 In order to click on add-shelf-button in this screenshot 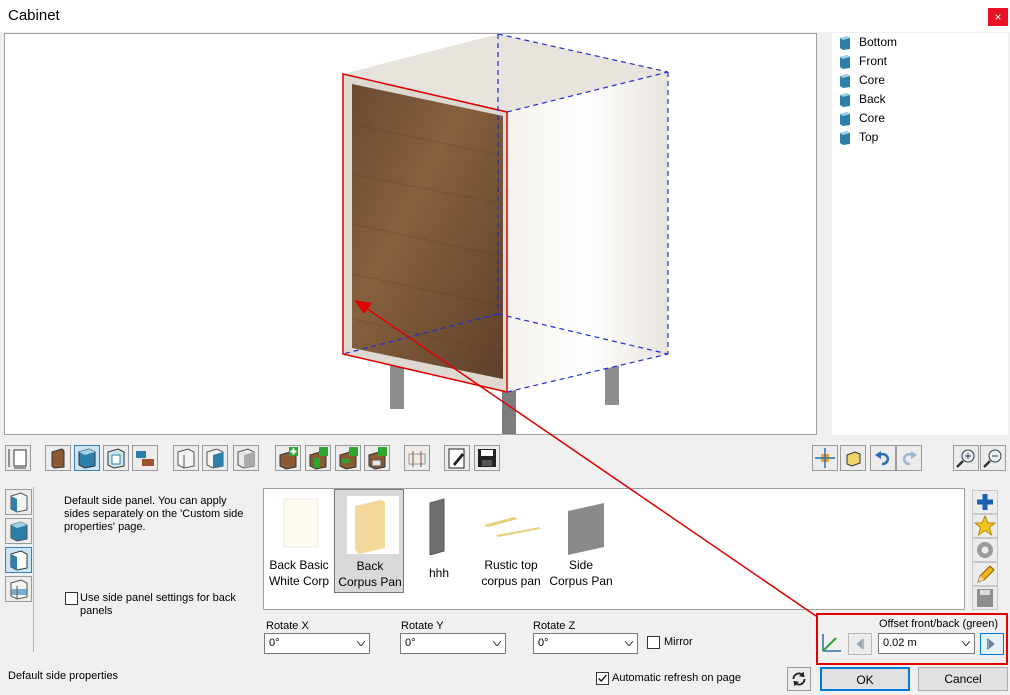, I will do `click(318, 458)`.